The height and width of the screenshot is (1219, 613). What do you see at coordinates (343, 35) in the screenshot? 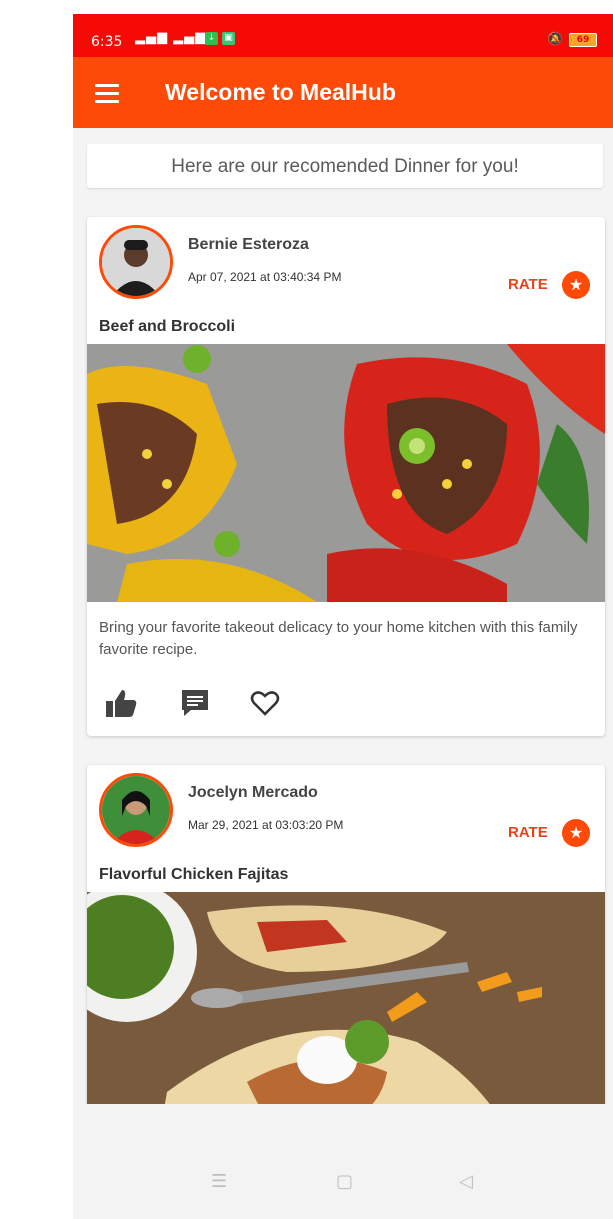
I see `status-bar: 6:35 ▂▄▆ ▂▄▆ ↓ ▣ 🔕 69` at bounding box center [343, 35].